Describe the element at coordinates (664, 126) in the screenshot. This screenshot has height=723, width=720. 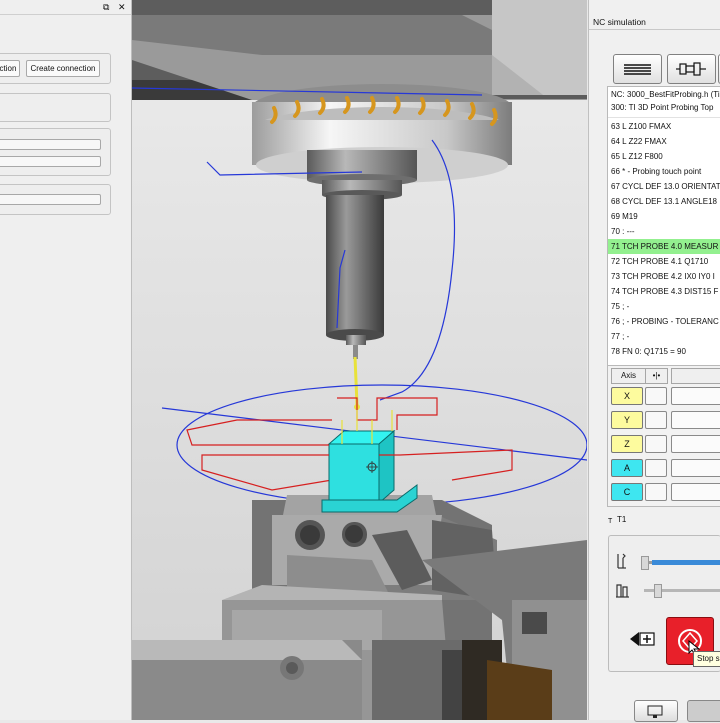
I see `program-line: 63 L Z100 FMAX` at that location.